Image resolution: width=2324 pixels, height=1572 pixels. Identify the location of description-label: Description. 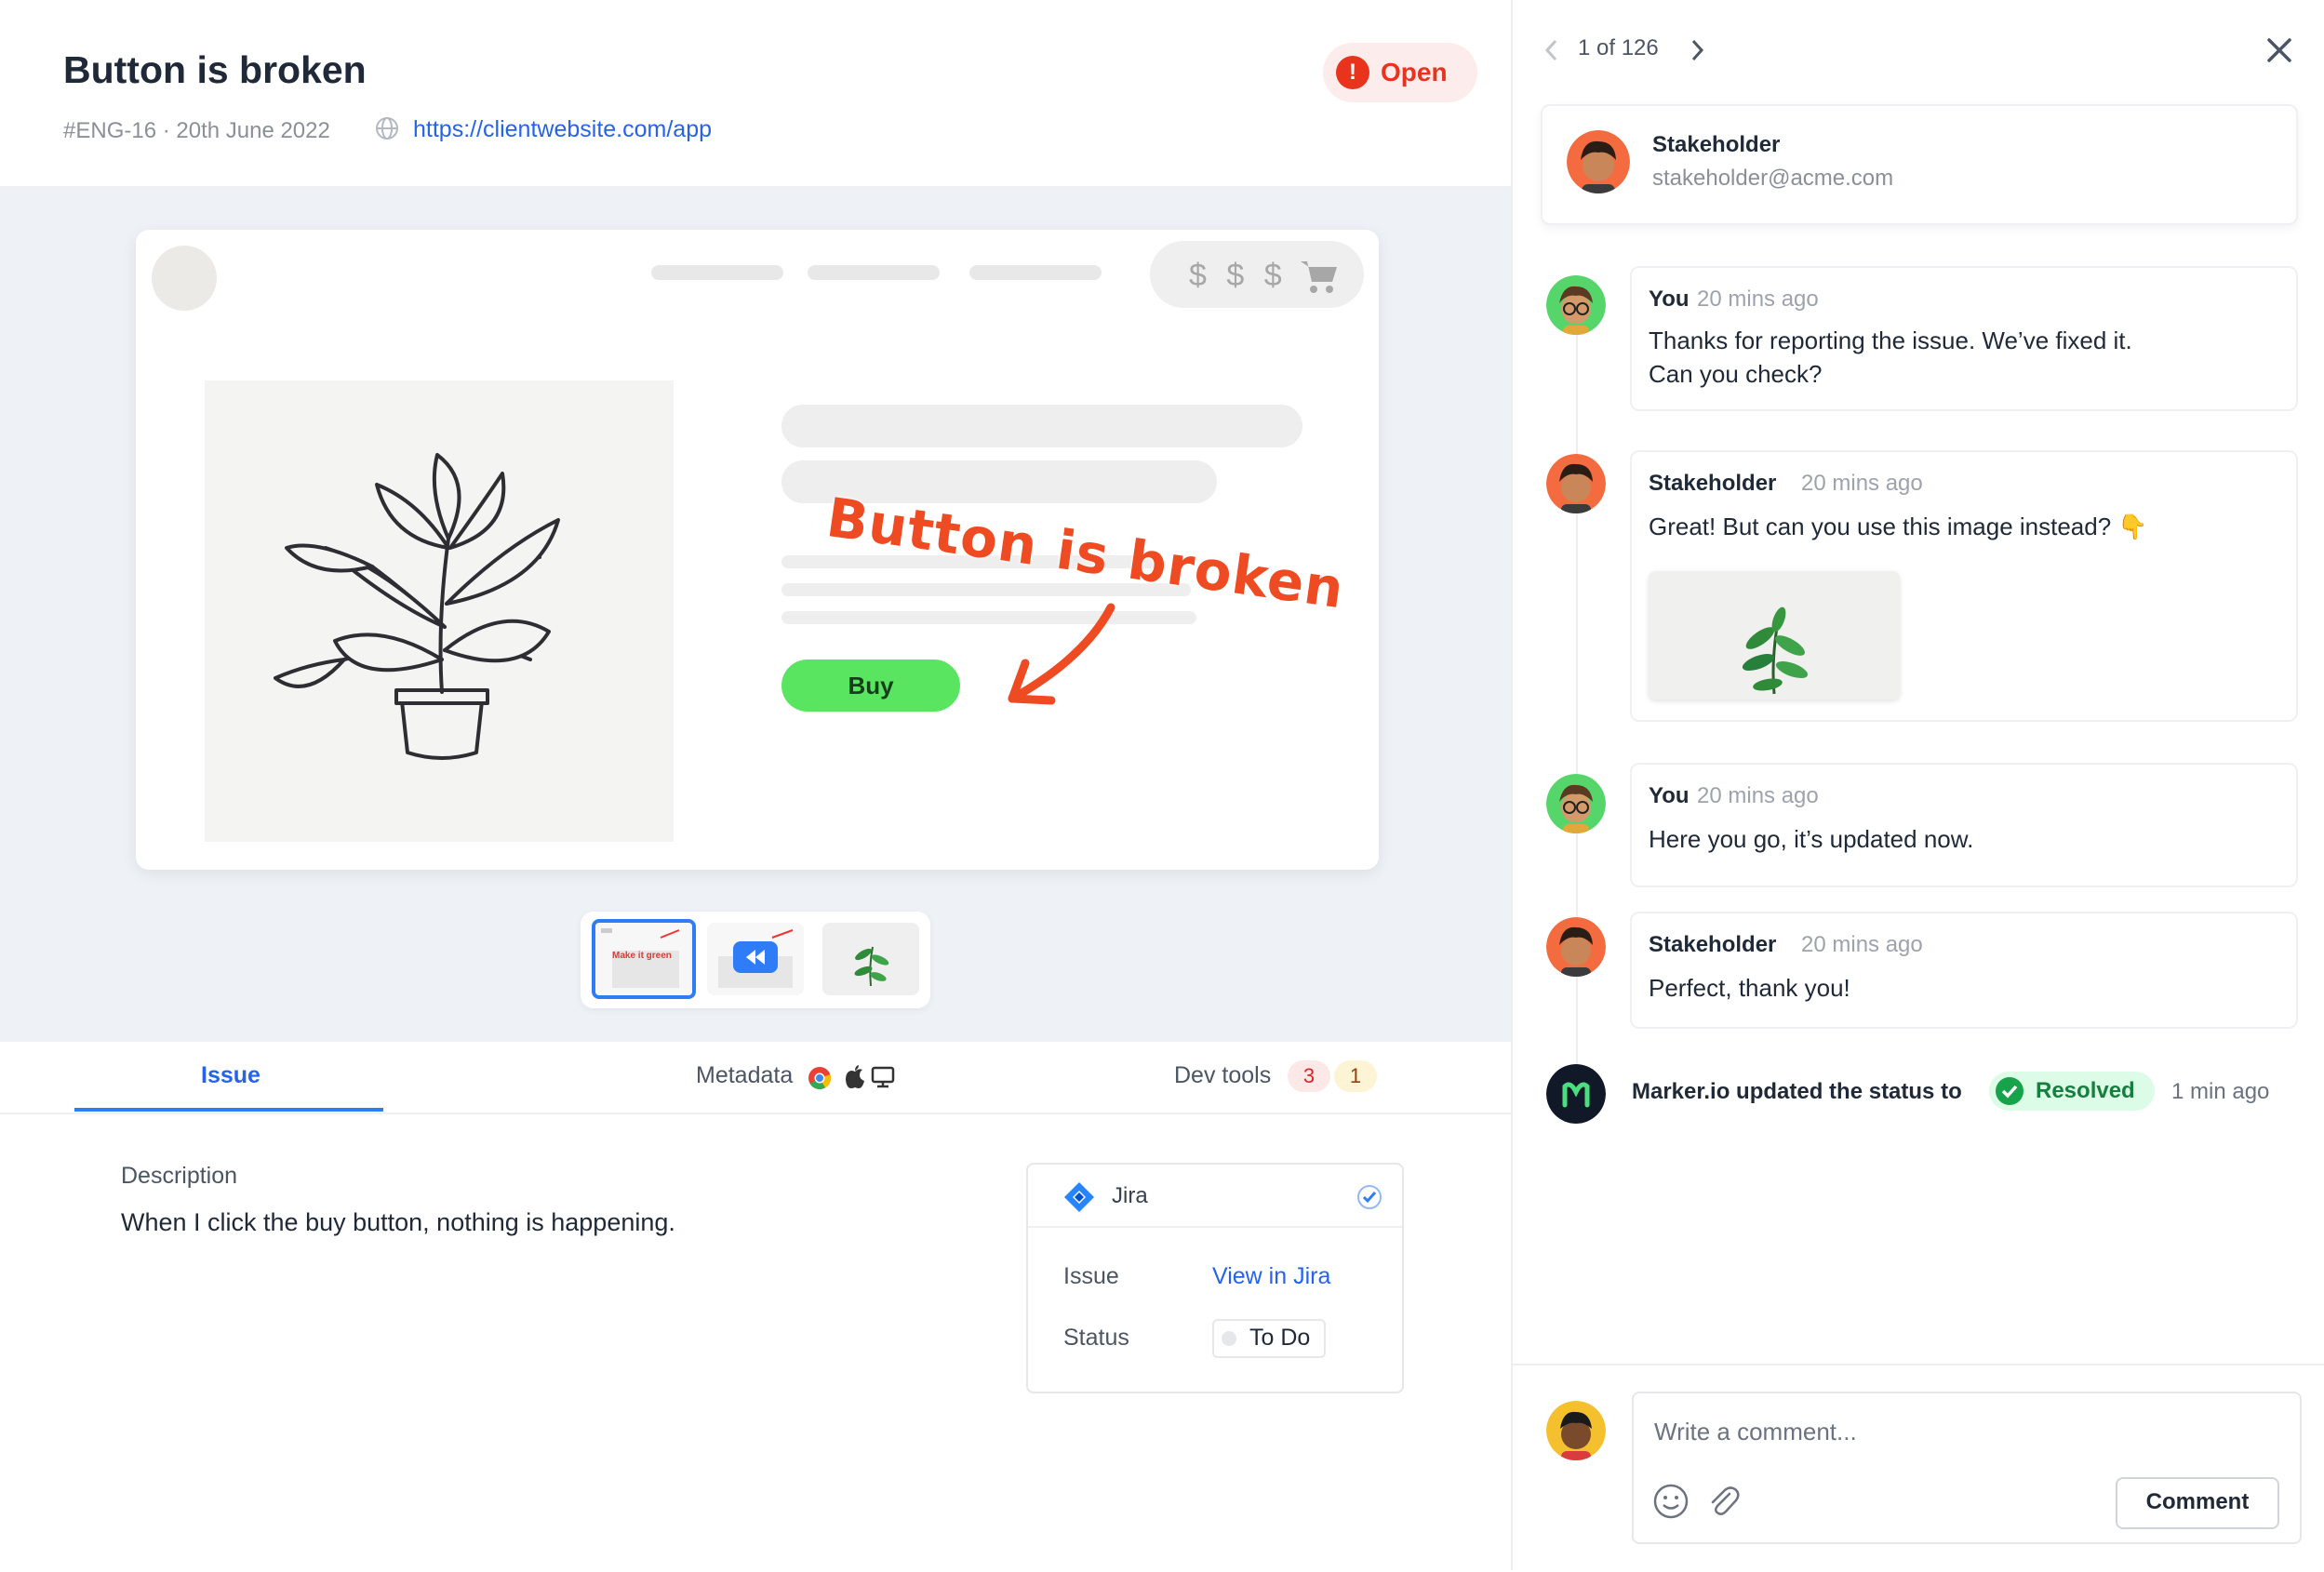
(179, 1176).